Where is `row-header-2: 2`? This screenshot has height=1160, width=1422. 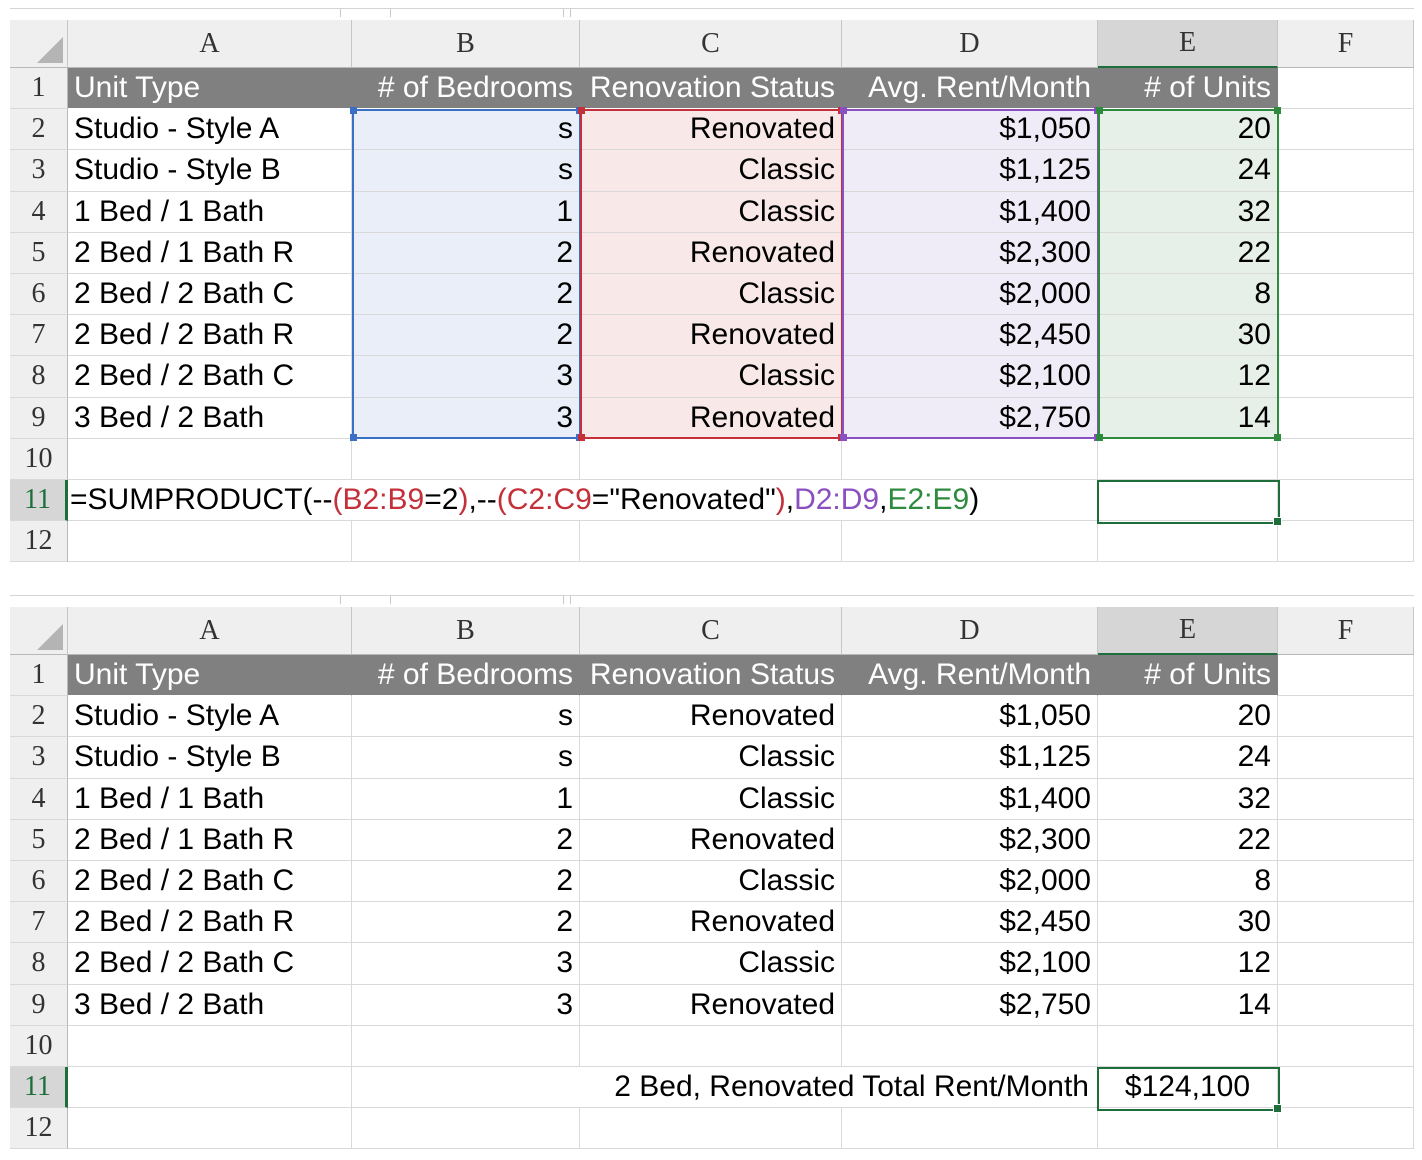
row-header-2: 2 is located at coordinates (39, 717).